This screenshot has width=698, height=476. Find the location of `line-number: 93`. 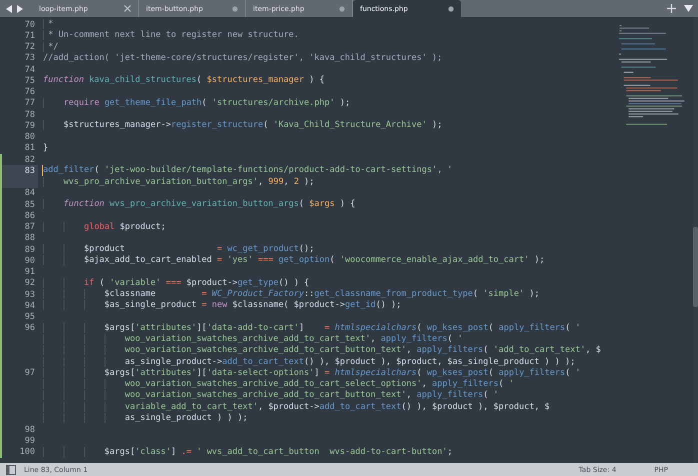

line-number: 93 is located at coordinates (30, 295).